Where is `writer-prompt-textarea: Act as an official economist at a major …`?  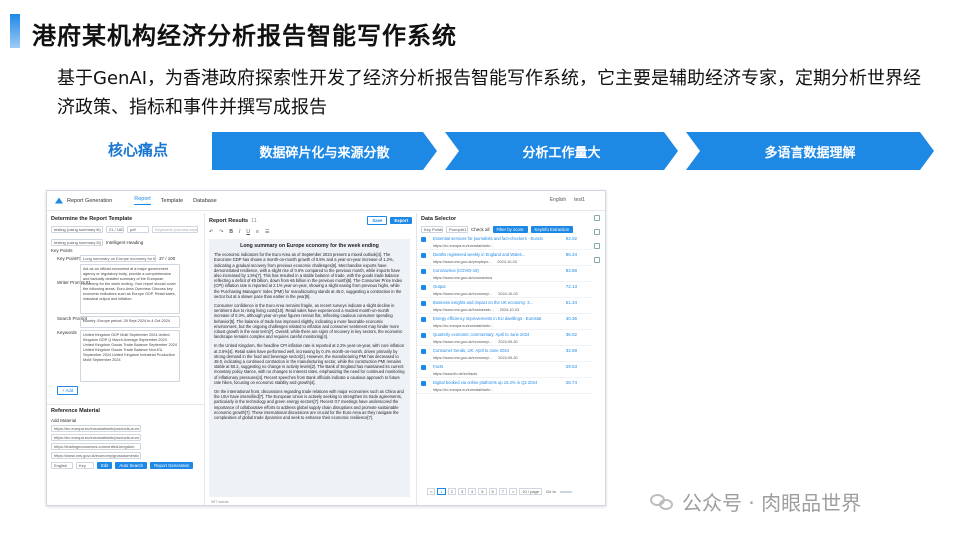 writer-prompt-textarea: Act as an official economist at a major … is located at coordinates (130, 289).